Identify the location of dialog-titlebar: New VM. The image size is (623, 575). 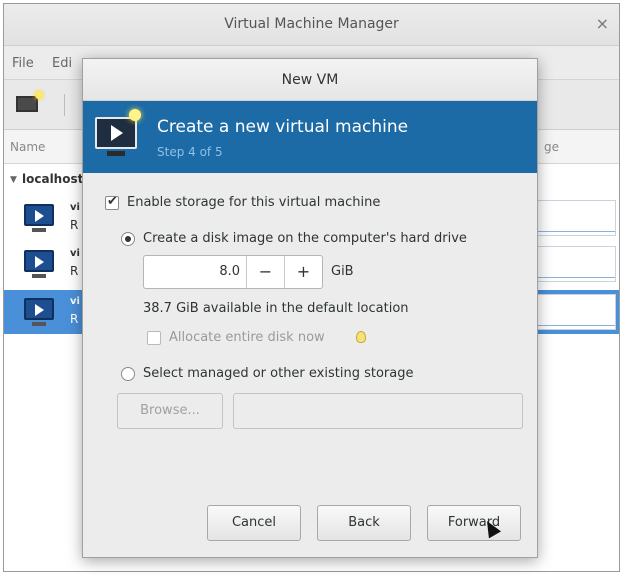
(310, 80).